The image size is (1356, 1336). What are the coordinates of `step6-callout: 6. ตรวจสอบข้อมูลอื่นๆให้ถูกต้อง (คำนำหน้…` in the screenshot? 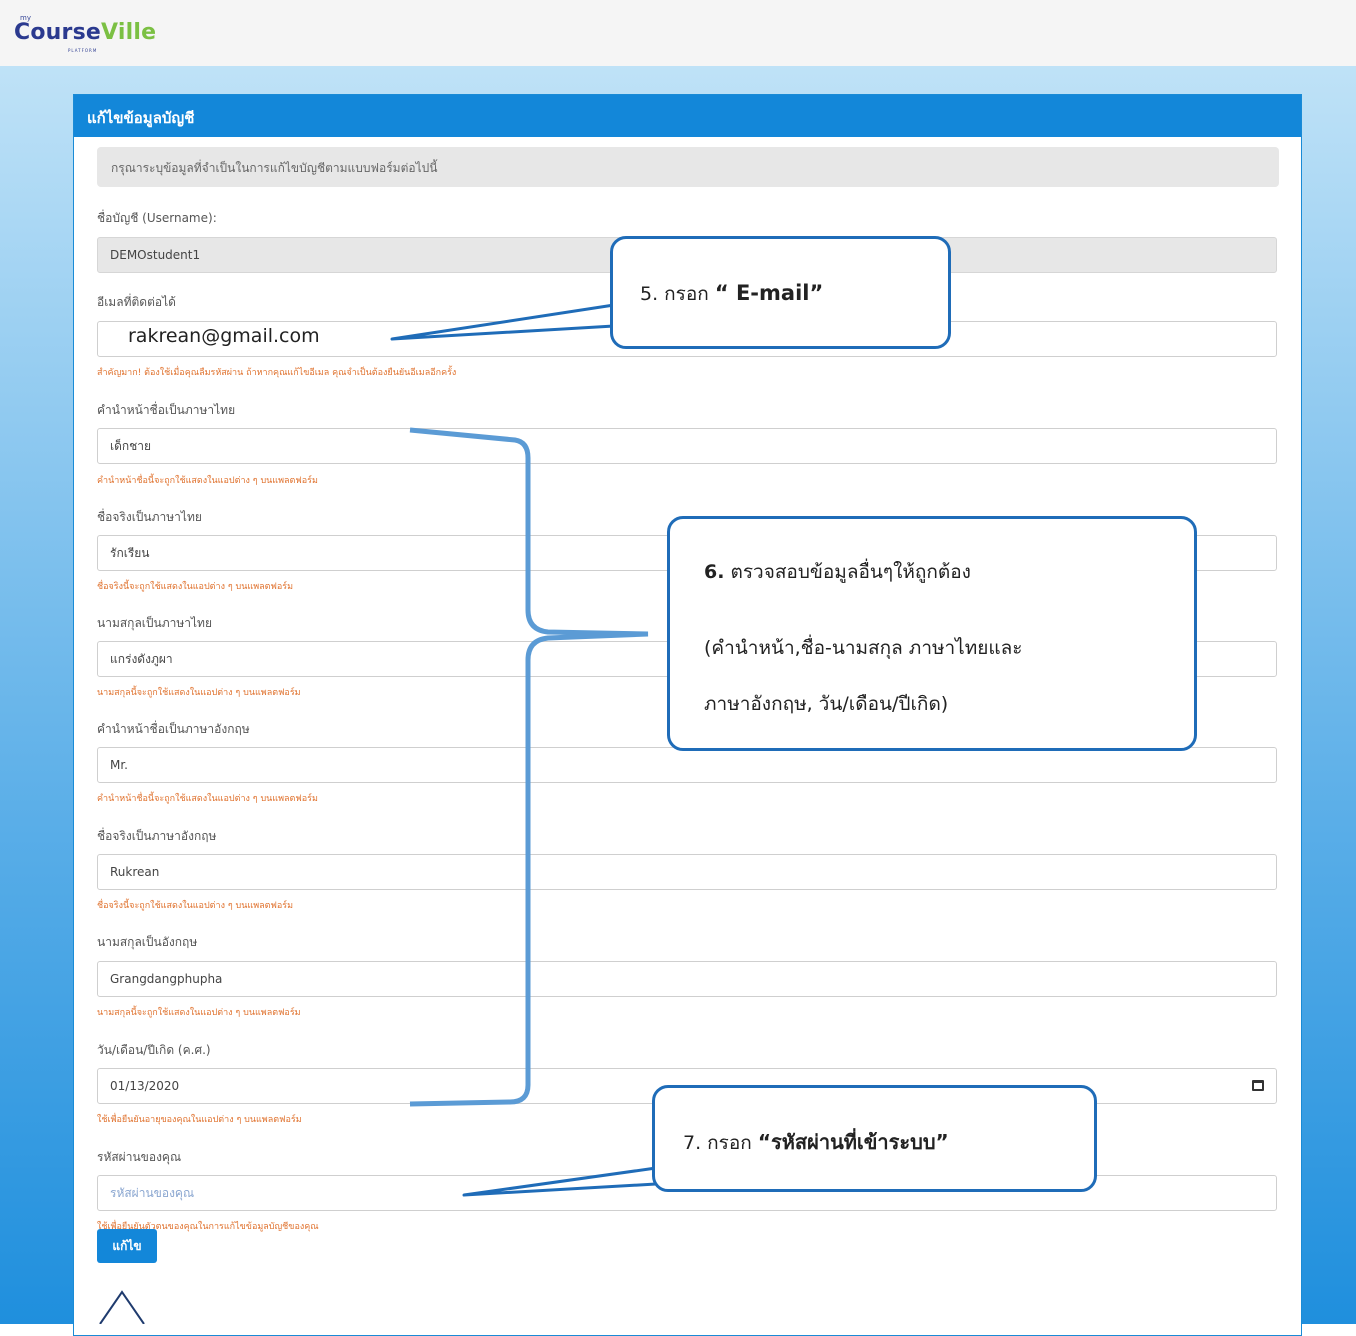 It's located at (932, 633).